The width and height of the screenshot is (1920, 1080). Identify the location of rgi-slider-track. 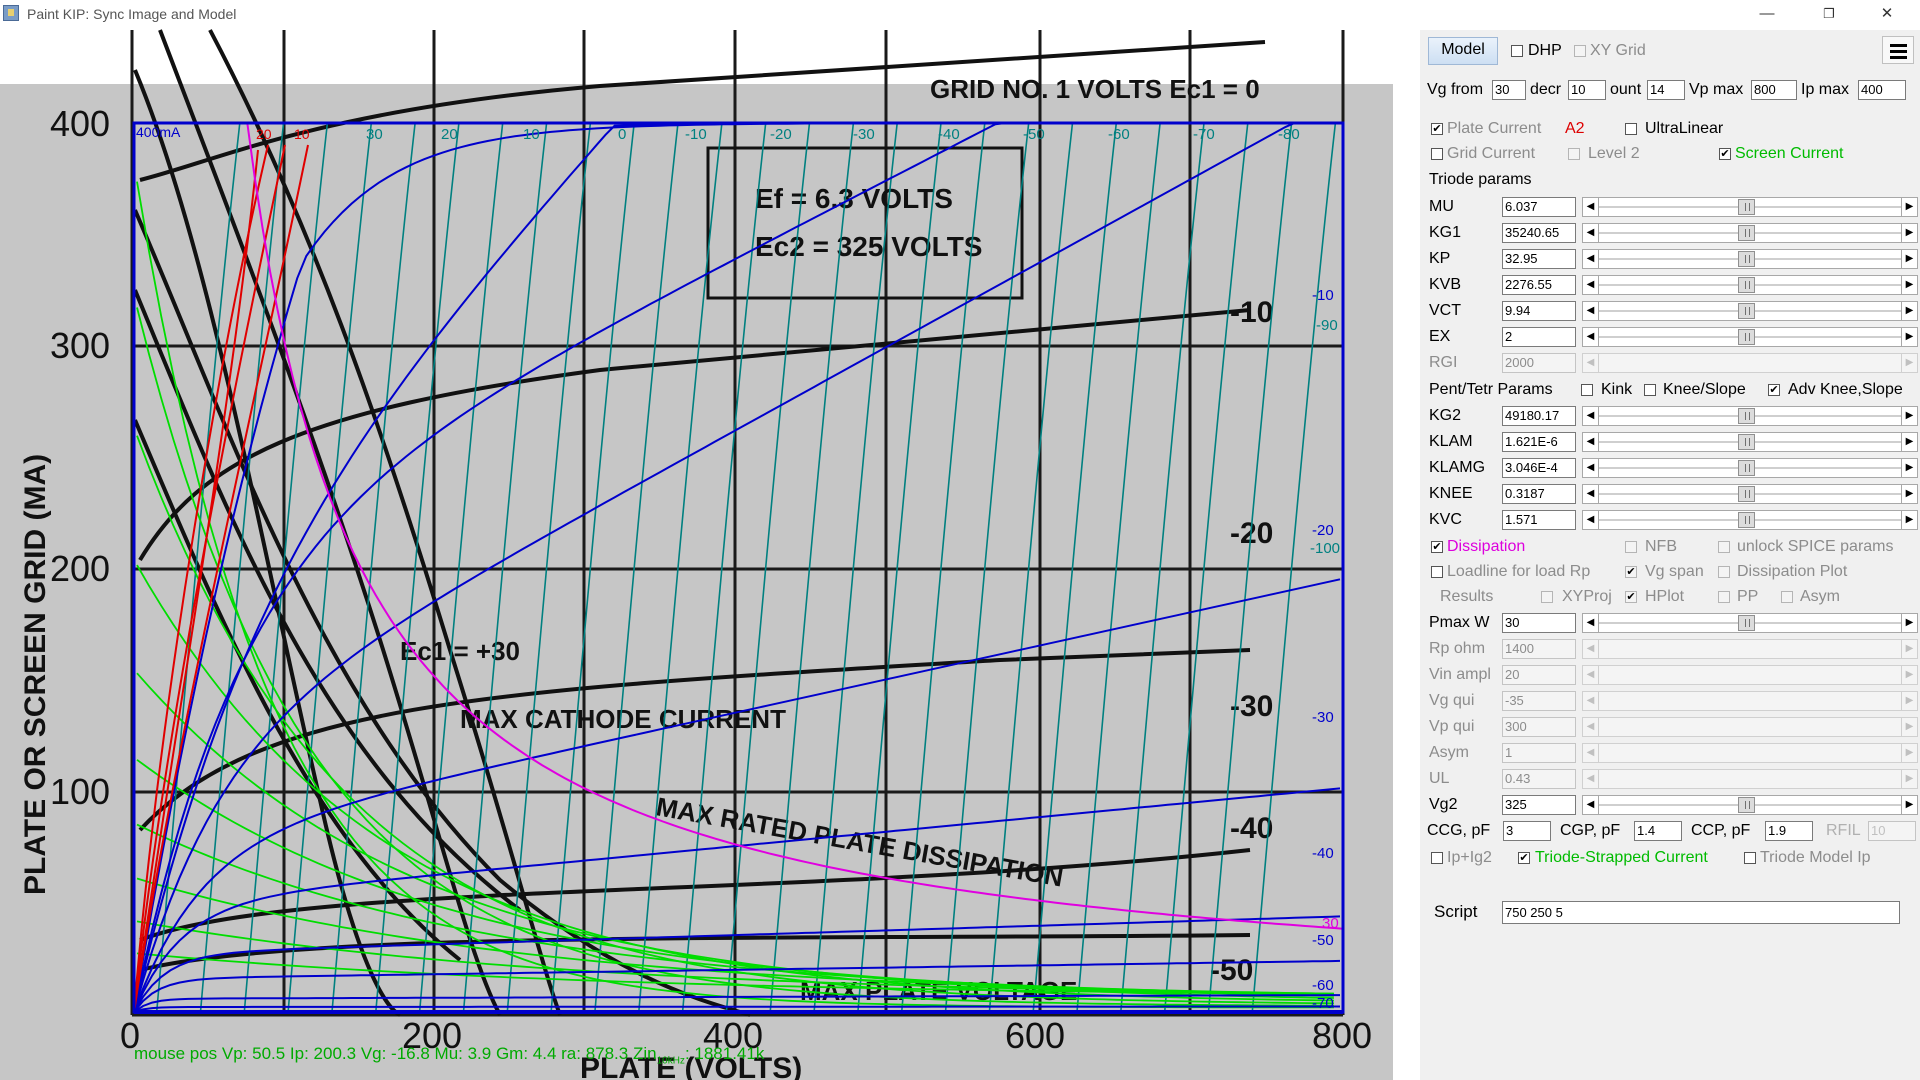
(1750, 363).